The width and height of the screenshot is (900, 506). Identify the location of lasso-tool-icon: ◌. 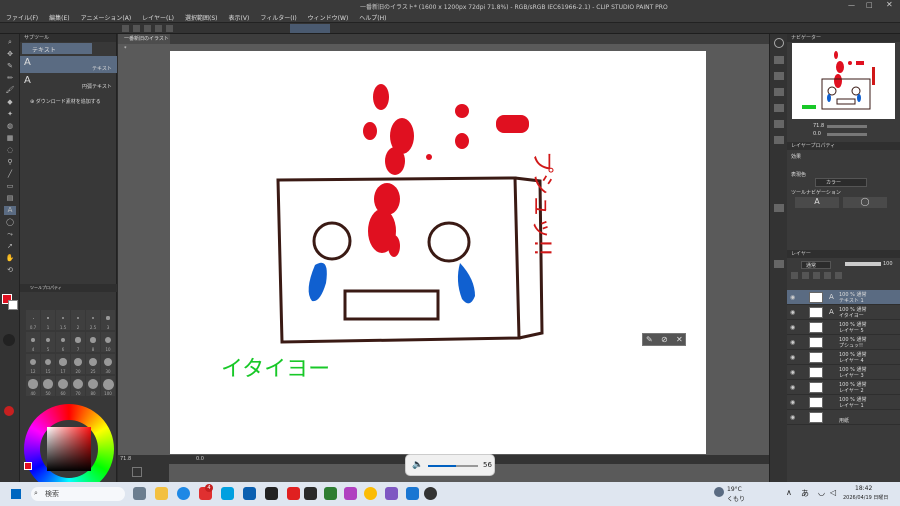
(10, 150).